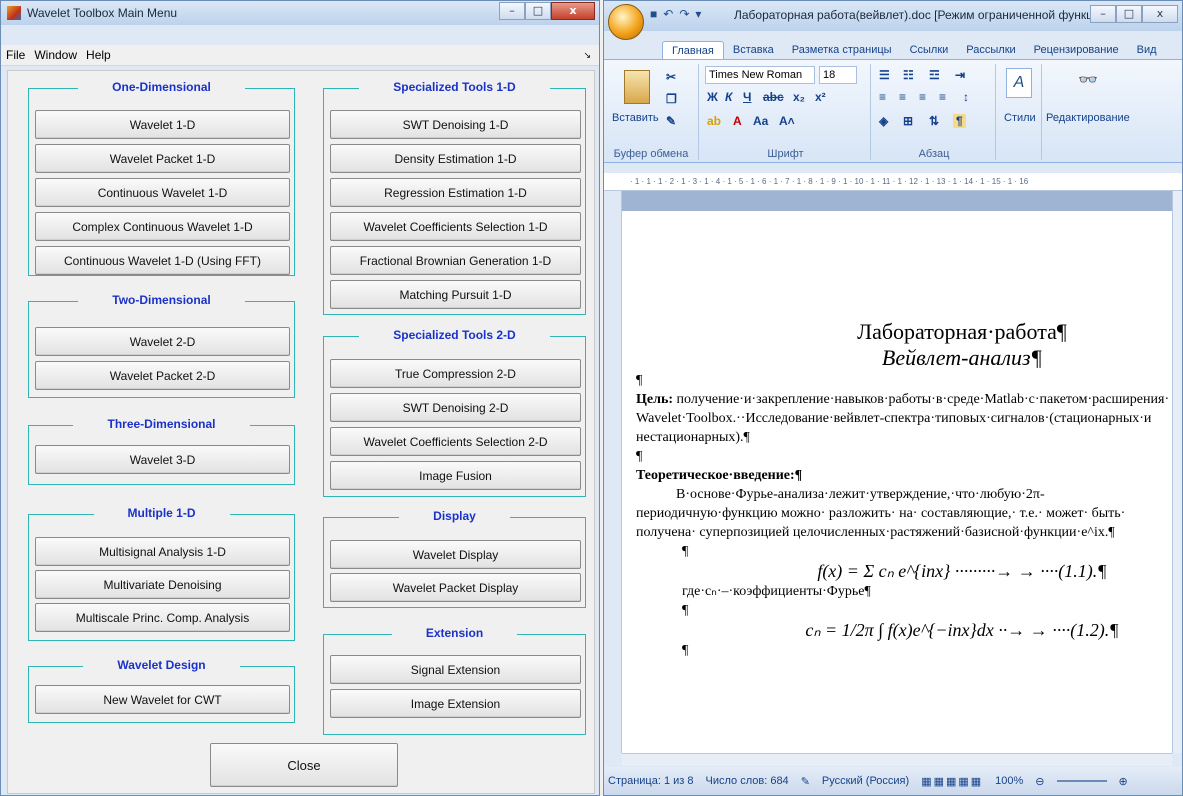  Describe the element at coordinates (455, 373) in the screenshot. I see `true-compression-button: True Compression 2-D` at that location.